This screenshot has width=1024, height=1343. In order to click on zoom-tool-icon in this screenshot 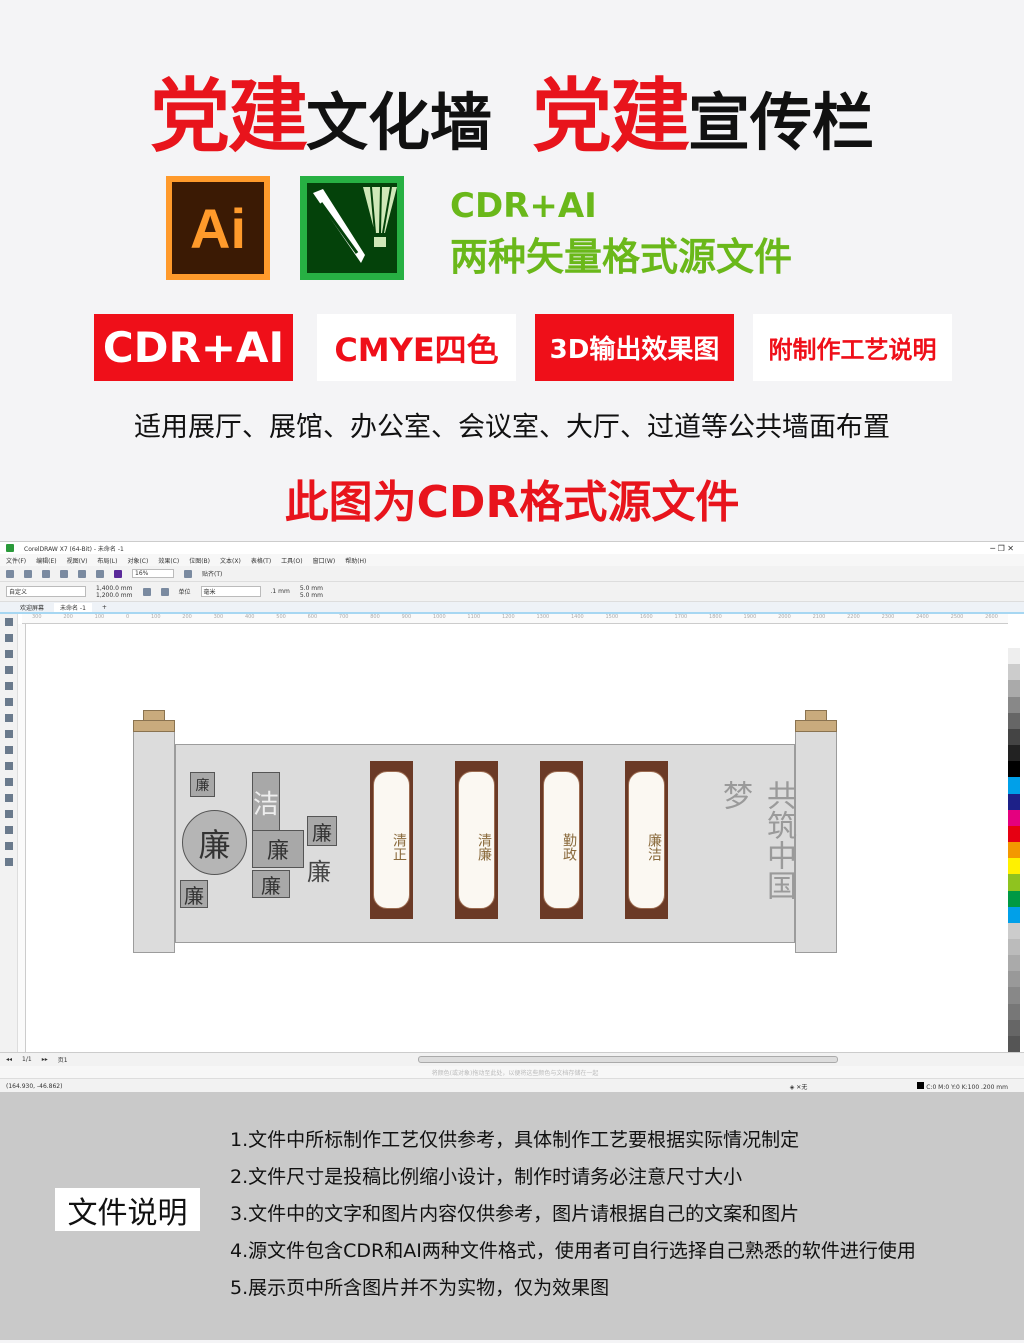, I will do `click(8, 670)`.